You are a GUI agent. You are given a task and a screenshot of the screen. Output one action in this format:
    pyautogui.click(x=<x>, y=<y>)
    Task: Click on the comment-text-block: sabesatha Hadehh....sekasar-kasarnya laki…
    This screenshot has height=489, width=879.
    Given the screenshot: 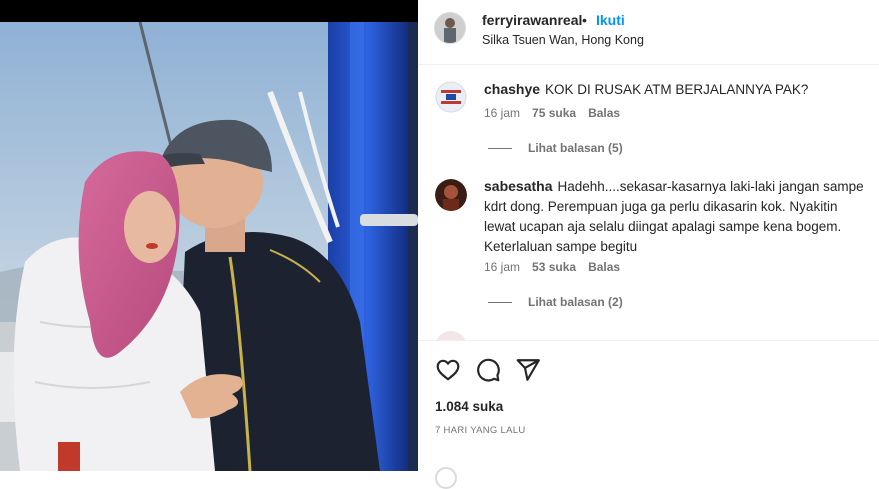 What is the action you would take?
    pyautogui.click(x=674, y=216)
    